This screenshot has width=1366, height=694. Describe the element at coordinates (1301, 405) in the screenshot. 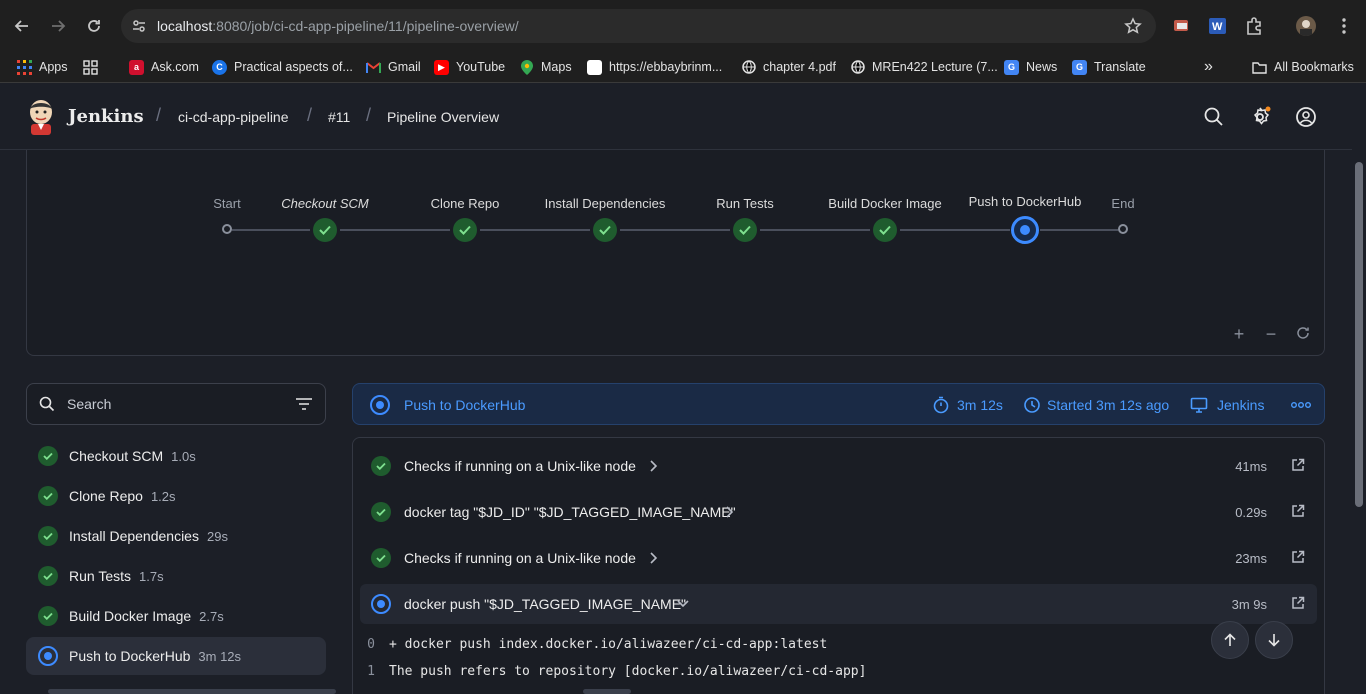

I see `more-options-icon` at that location.